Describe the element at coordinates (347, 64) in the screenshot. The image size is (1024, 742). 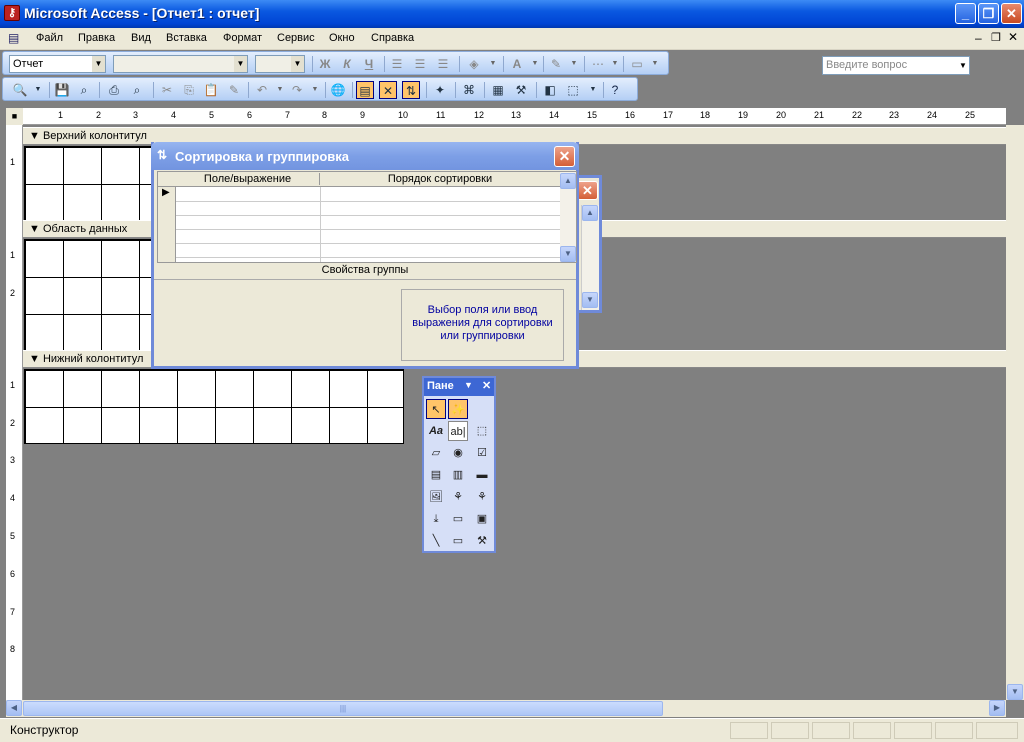
I see `italic-button: К` at that location.